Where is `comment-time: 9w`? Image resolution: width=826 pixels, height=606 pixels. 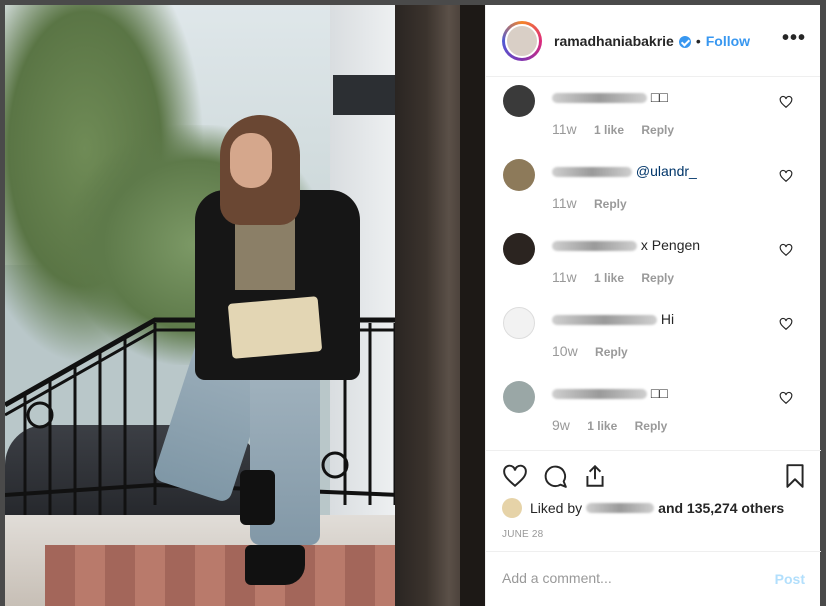
comment-time: 9w is located at coordinates (561, 425).